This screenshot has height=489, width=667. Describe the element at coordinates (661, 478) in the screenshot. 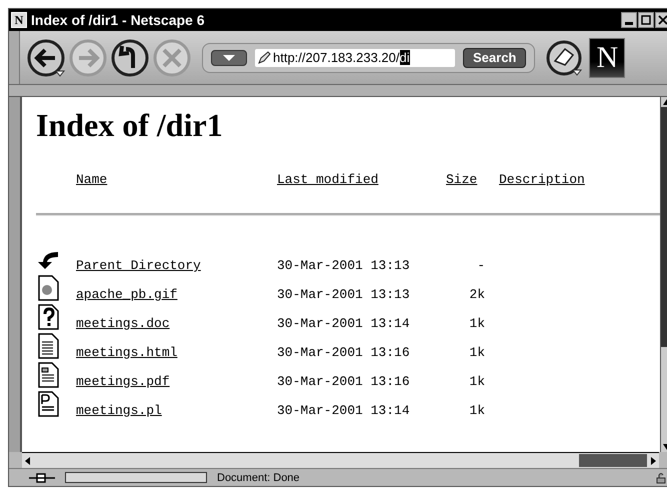

I see `lock-icon` at that location.